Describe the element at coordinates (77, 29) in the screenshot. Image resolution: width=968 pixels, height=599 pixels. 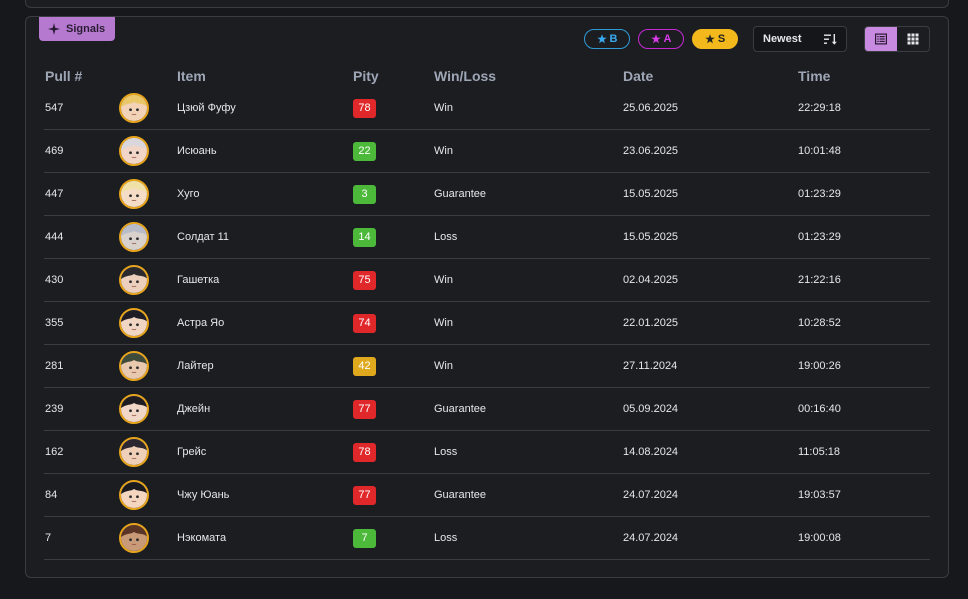
I see `signals-tag: Signals` at that location.